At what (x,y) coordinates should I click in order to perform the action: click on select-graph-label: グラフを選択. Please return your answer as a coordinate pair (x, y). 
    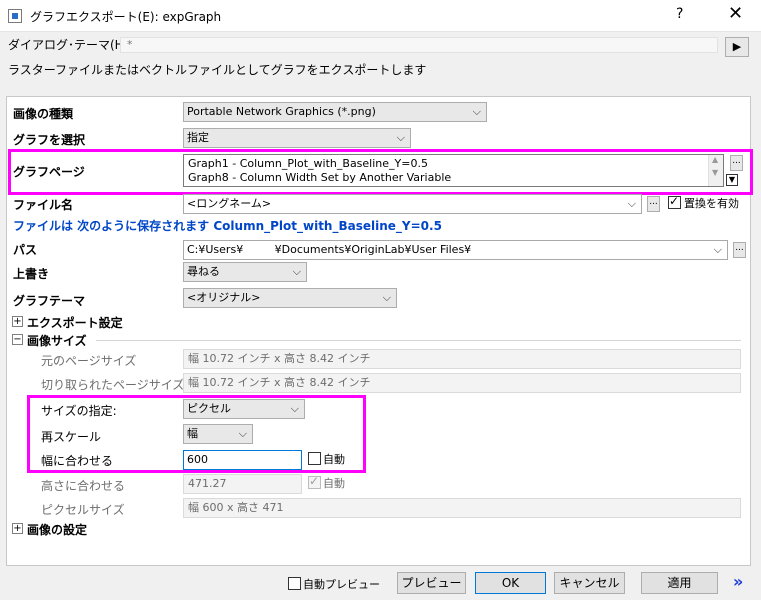
    Looking at the image, I should click on (49, 140).